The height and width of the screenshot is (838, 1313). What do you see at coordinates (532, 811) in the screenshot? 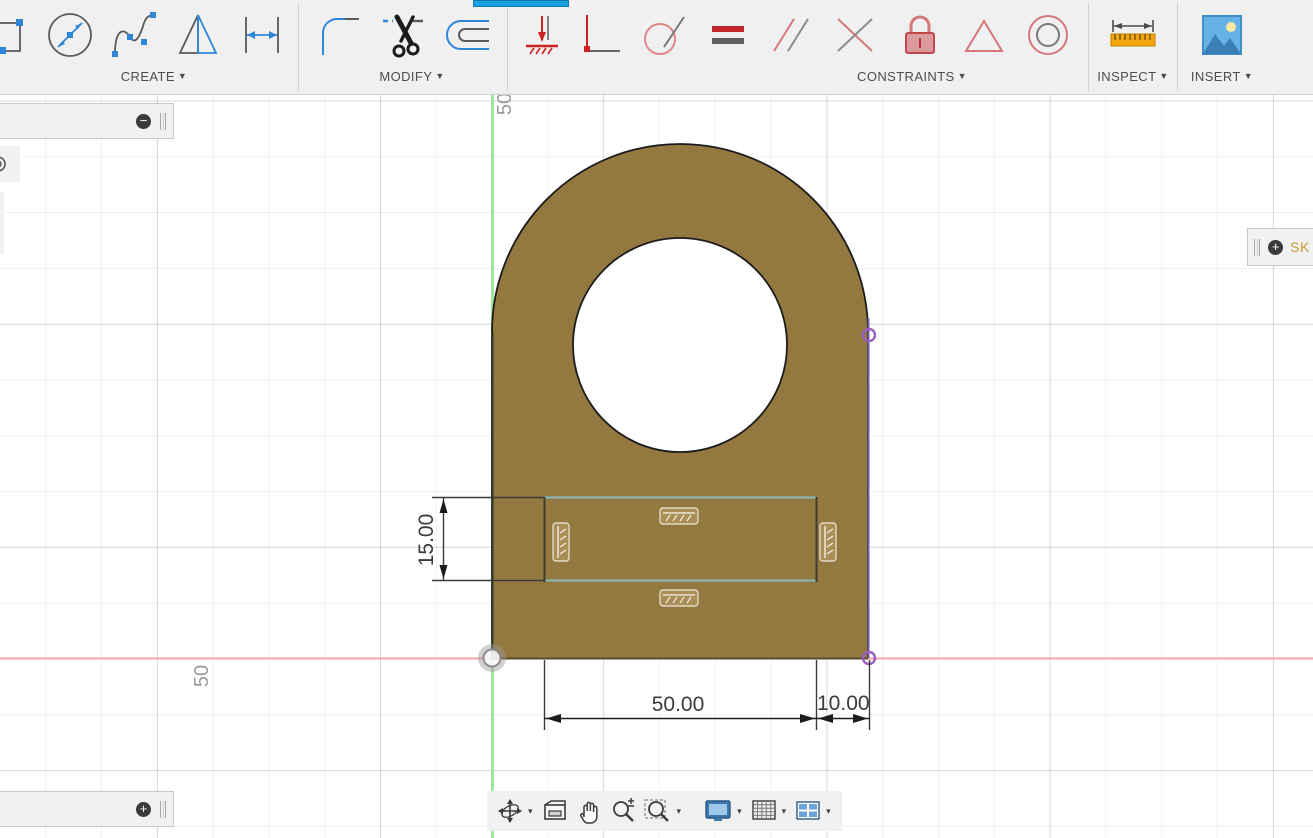
I see `orbit-dropdown-caret: ▾` at bounding box center [532, 811].